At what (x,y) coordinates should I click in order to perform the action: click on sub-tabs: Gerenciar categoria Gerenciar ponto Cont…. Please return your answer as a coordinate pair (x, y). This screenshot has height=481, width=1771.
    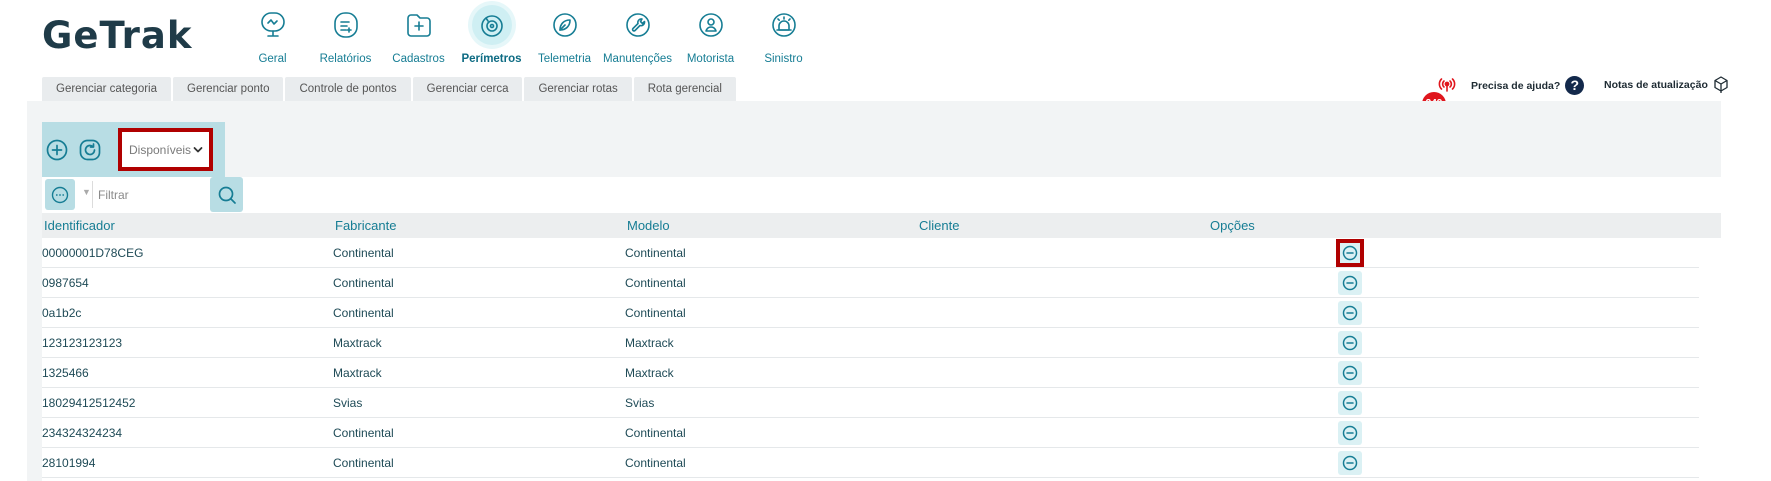
    Looking at the image, I should click on (389, 89).